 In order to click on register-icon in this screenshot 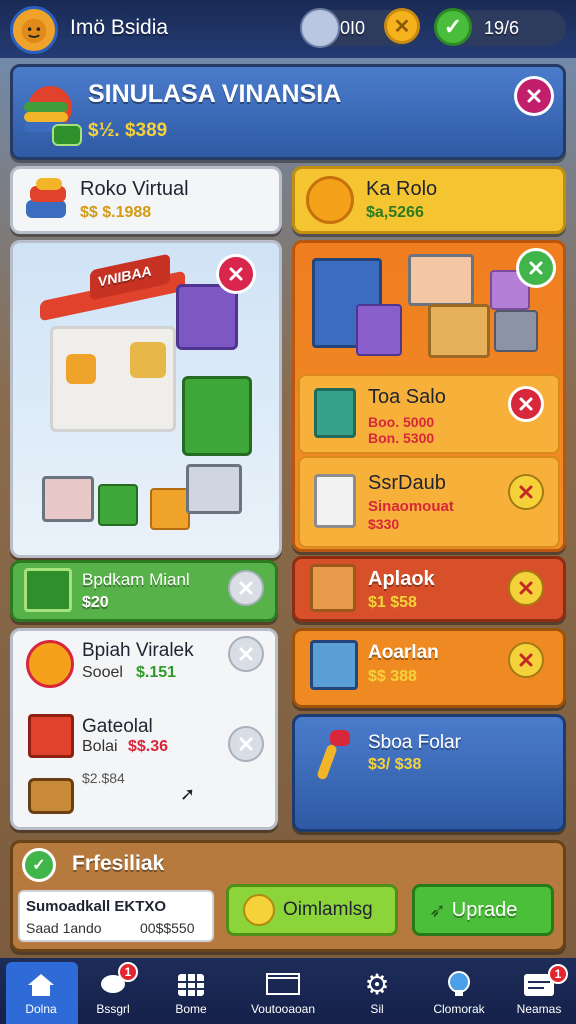, I will do `click(51, 736)`.